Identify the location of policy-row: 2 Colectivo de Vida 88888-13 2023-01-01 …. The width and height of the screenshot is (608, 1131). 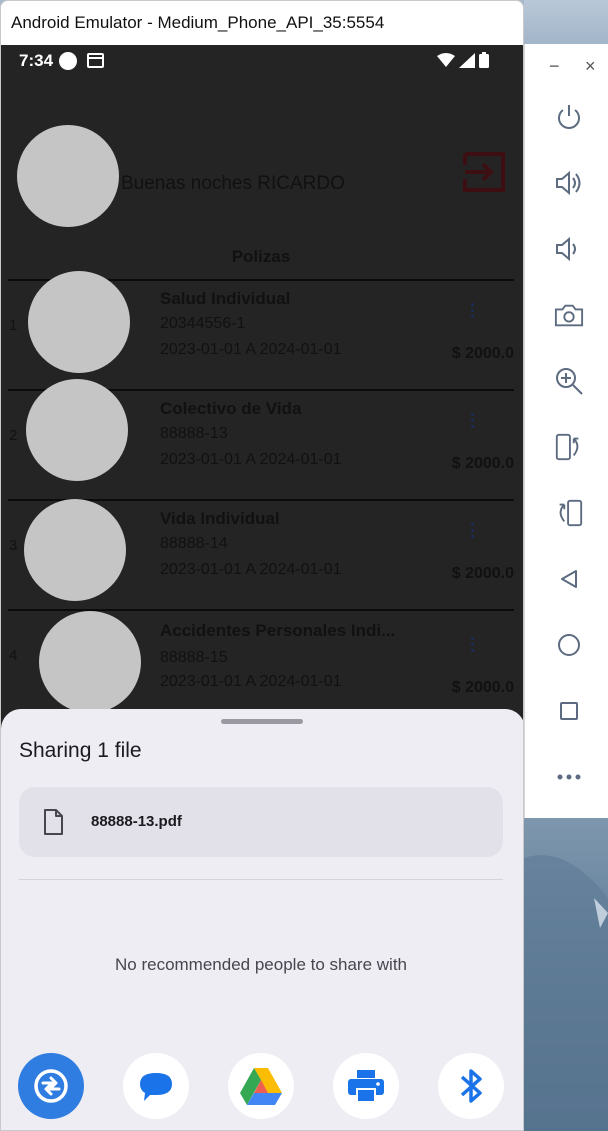
(261, 439).